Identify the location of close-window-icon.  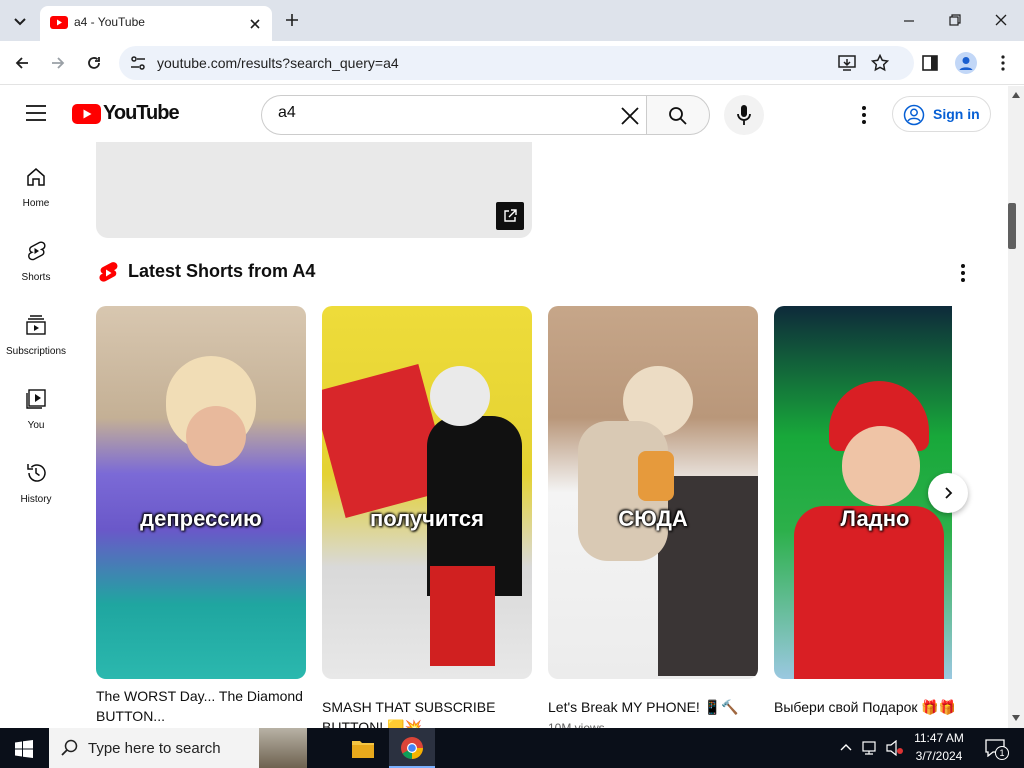
(1001, 20).